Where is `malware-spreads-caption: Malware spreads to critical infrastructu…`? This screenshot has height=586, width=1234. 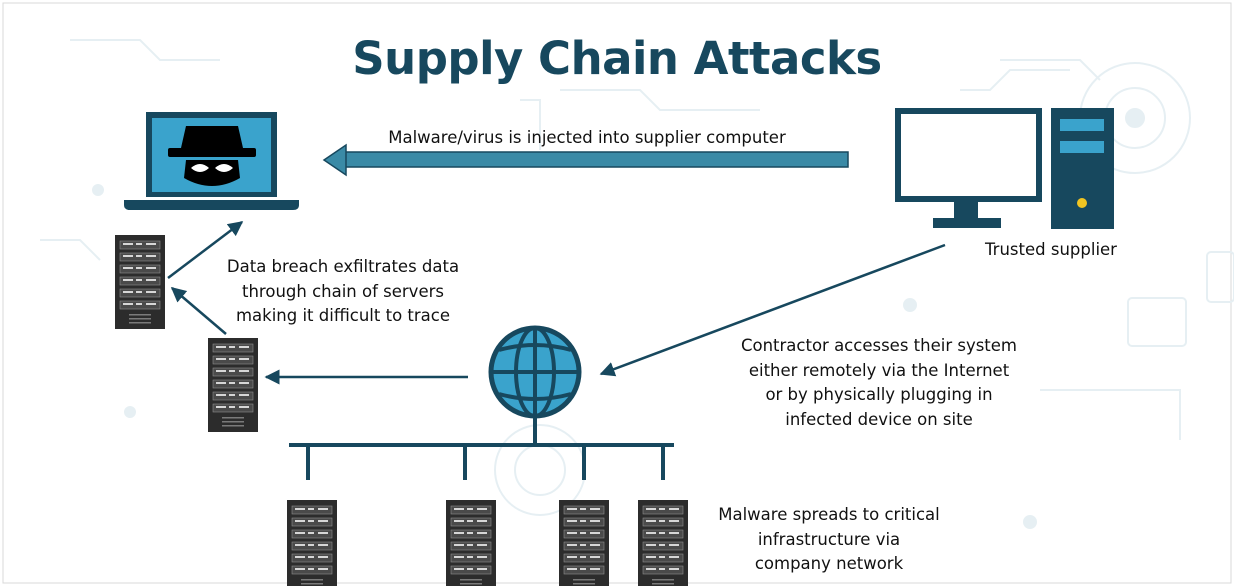 malware-spreads-caption: Malware spreads to critical infrastructu… is located at coordinates (829, 539).